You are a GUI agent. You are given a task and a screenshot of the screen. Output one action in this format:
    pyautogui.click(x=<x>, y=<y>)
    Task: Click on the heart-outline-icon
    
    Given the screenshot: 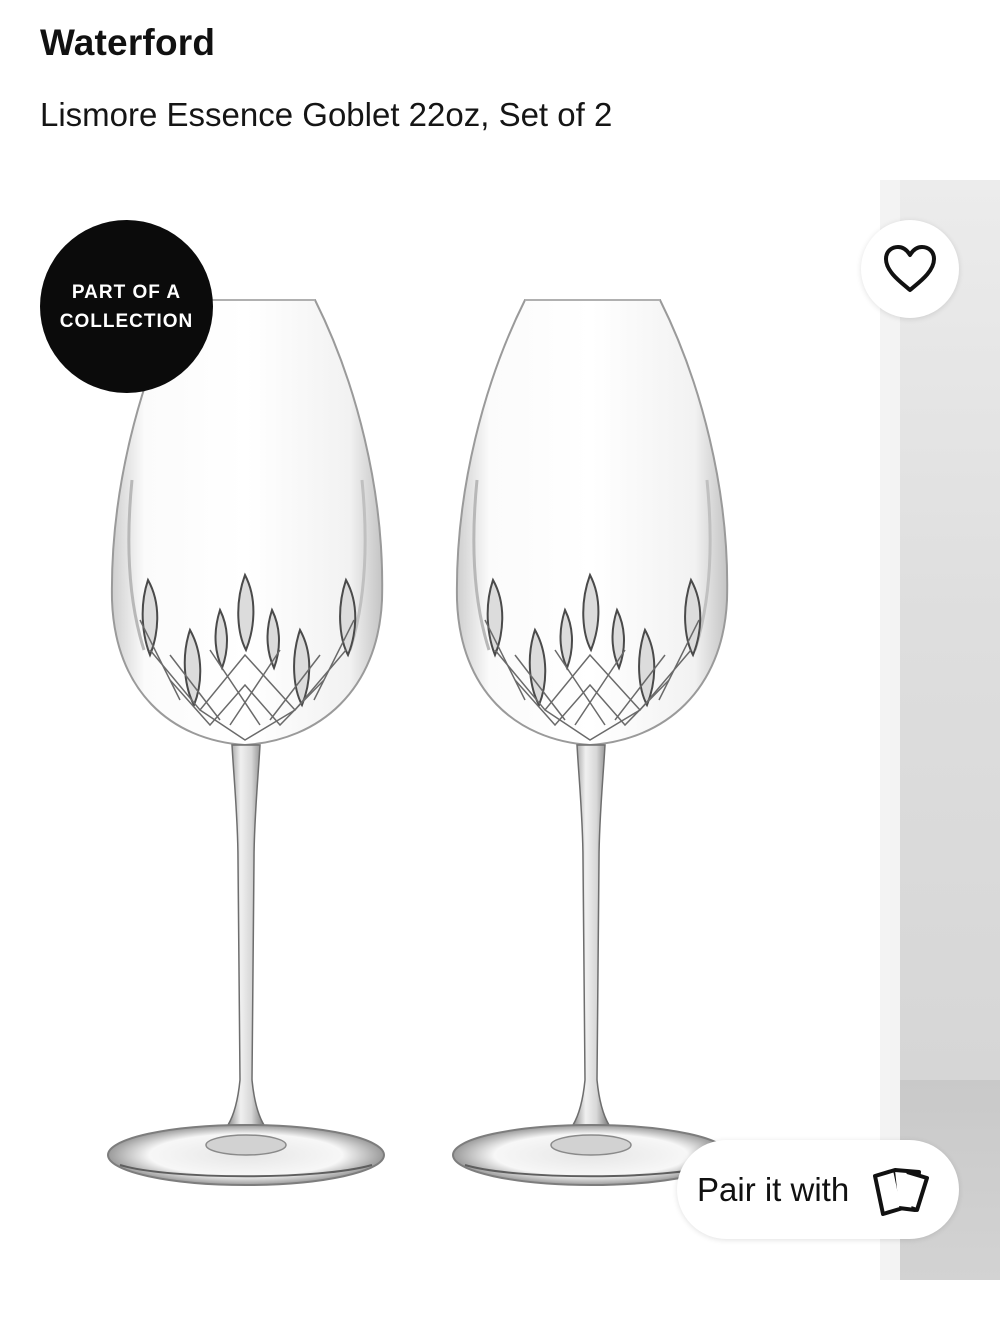 What is the action you would take?
    pyautogui.click(x=910, y=268)
    